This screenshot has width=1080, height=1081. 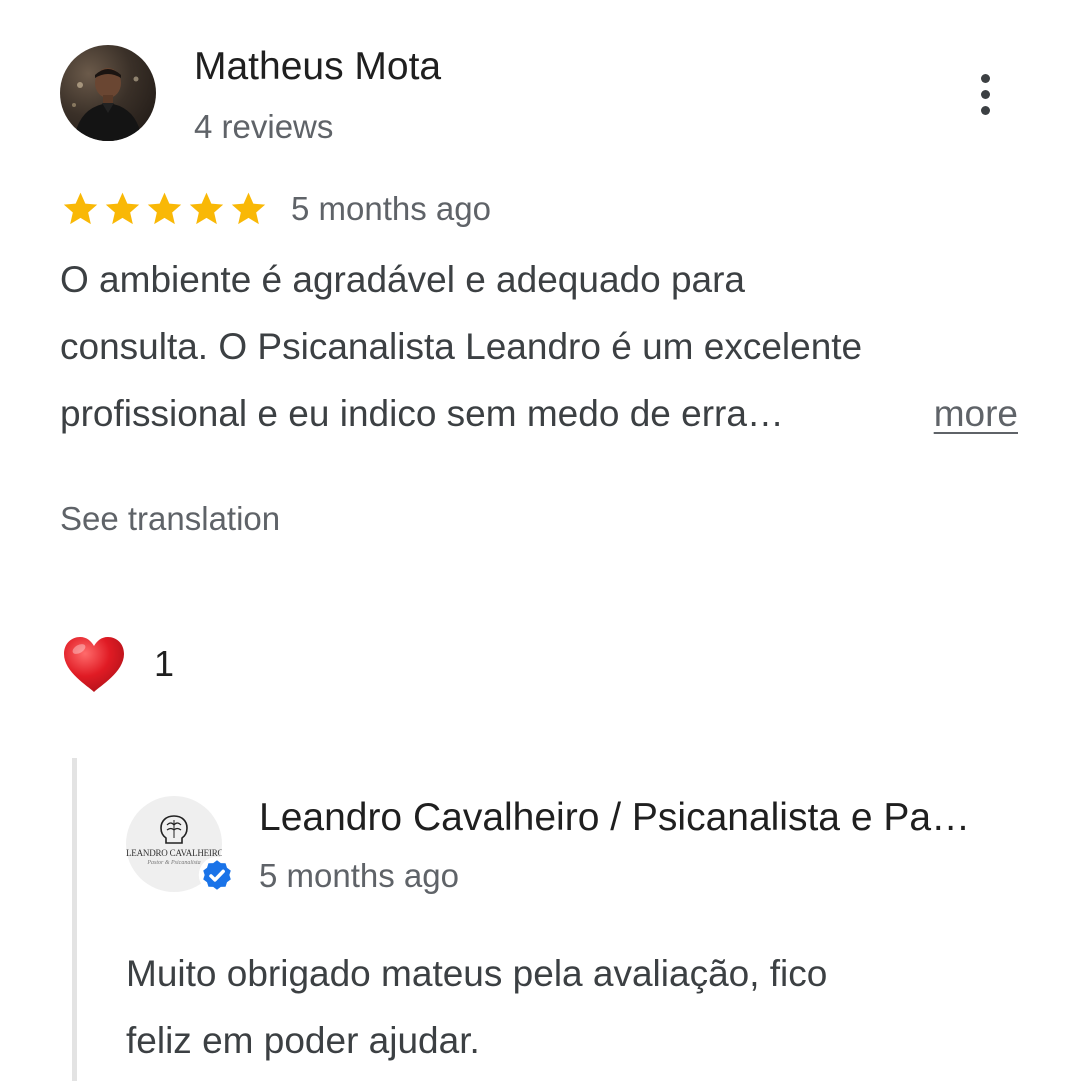 I want to click on owner-reply-time: 5 months ago, so click(x=359, y=875).